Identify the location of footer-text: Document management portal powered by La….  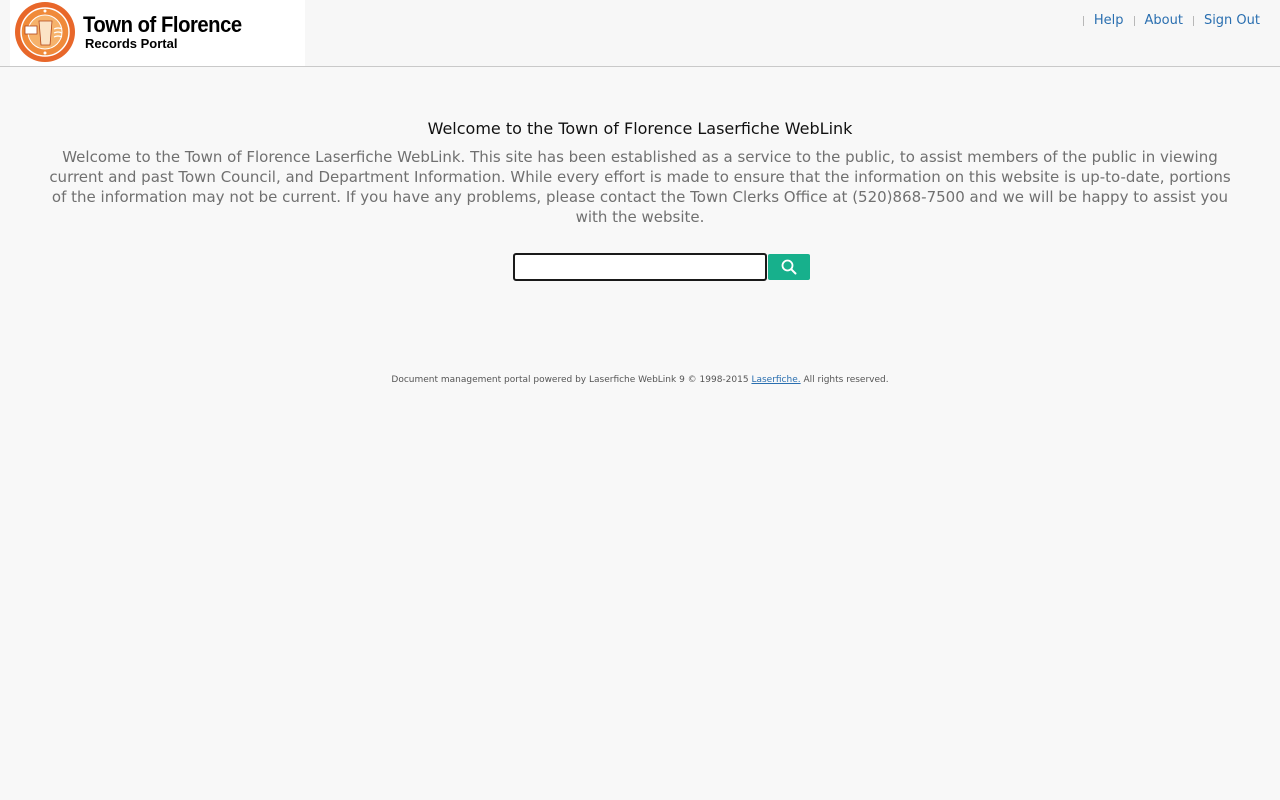
(571, 380).